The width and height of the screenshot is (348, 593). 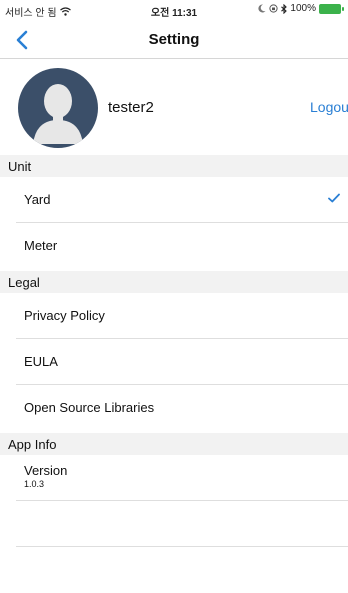 I want to click on legal-item-label: Open Source Libraries, so click(x=89, y=407).